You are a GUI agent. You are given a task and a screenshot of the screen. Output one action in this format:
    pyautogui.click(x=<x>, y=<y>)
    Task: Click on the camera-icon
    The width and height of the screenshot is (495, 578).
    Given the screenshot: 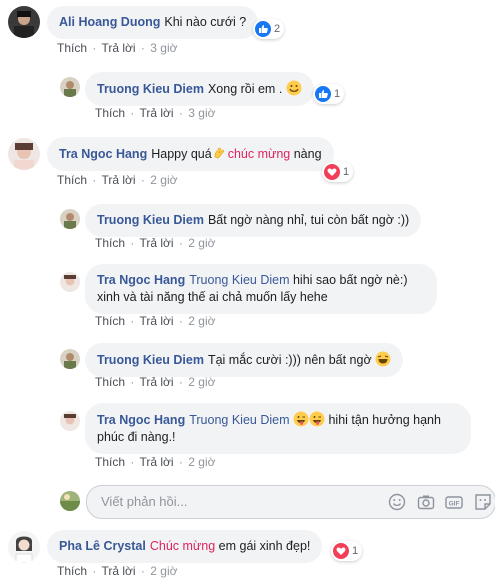 What is the action you would take?
    pyautogui.click(x=426, y=502)
    